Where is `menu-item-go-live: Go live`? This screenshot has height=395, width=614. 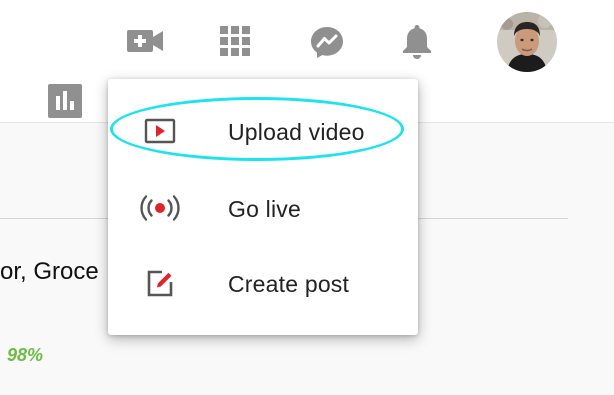
menu-item-go-live: Go live is located at coordinates (263, 208).